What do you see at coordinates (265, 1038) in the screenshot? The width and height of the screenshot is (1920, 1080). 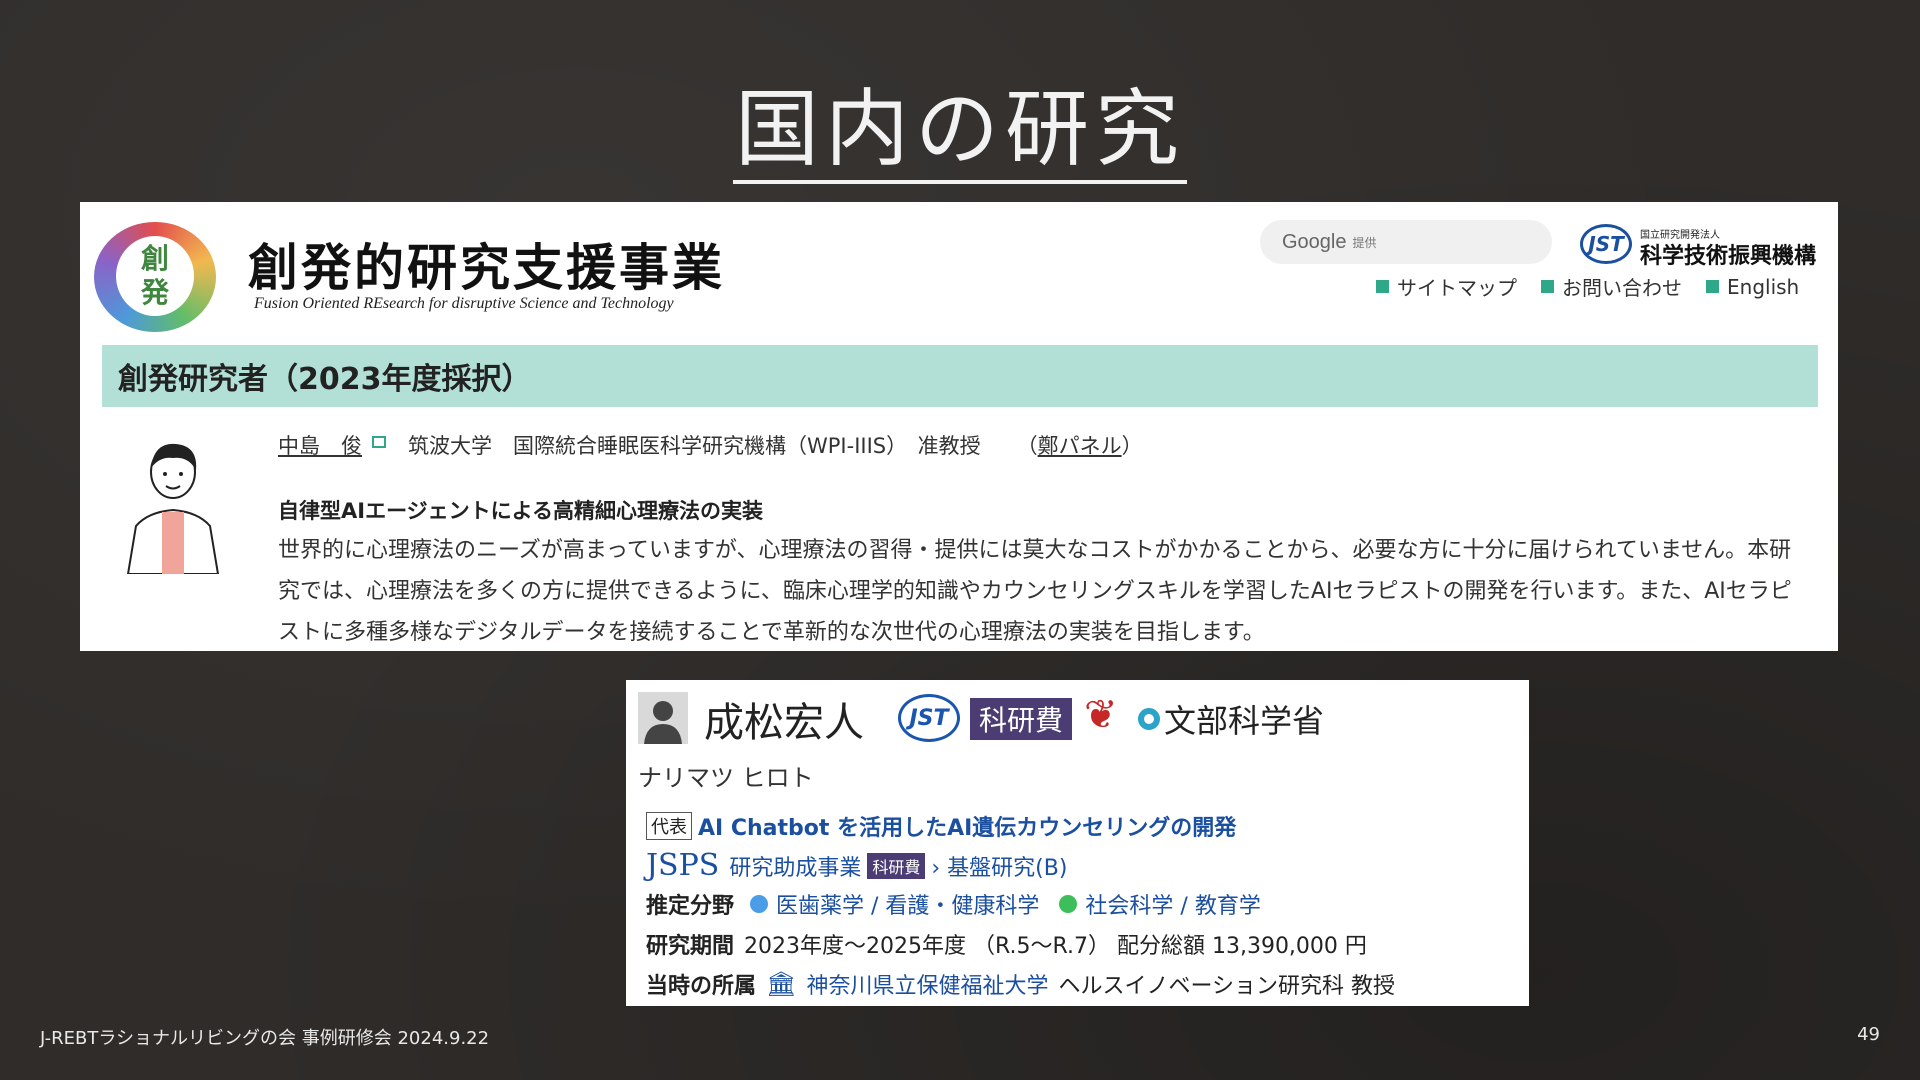 I see `slide-footer: J-REBTラショナルリビングの会 事例研修会 2024.9.22` at bounding box center [265, 1038].